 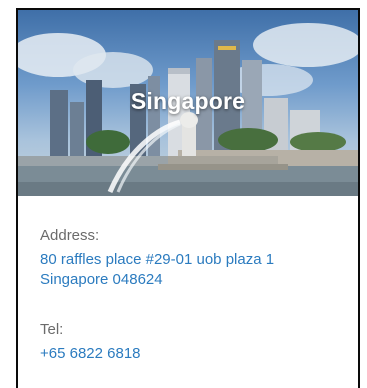 What do you see at coordinates (188, 342) in the screenshot?
I see `tel-block: Tel: +65 6822 6818` at bounding box center [188, 342].